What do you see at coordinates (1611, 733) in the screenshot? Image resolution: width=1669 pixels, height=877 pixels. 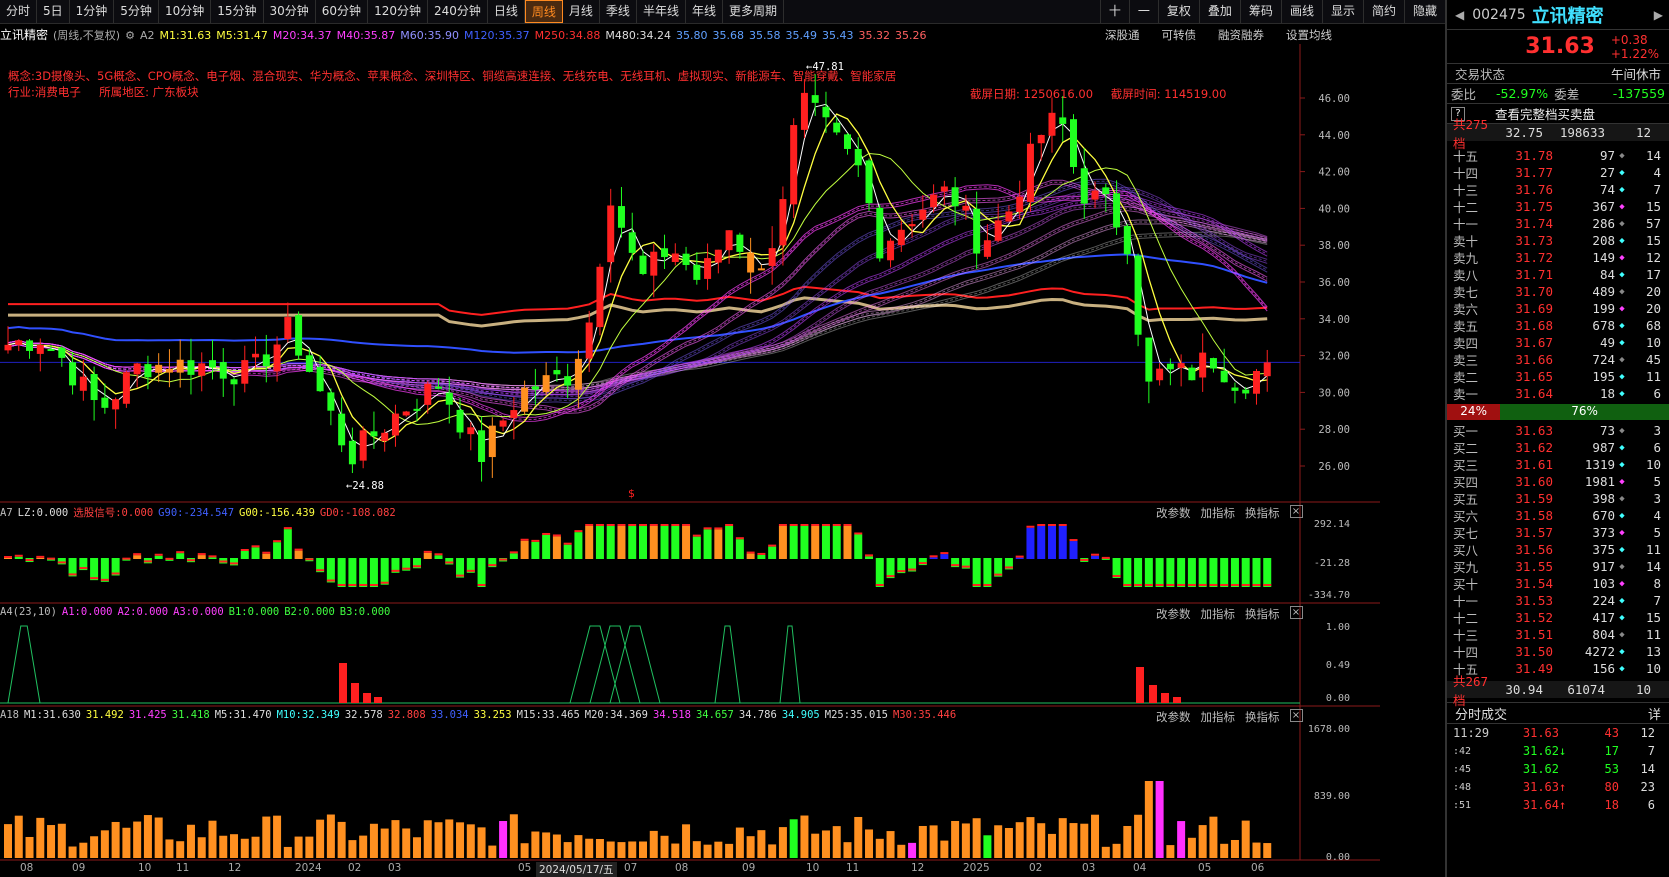 I see `tick-volume: 43` at bounding box center [1611, 733].